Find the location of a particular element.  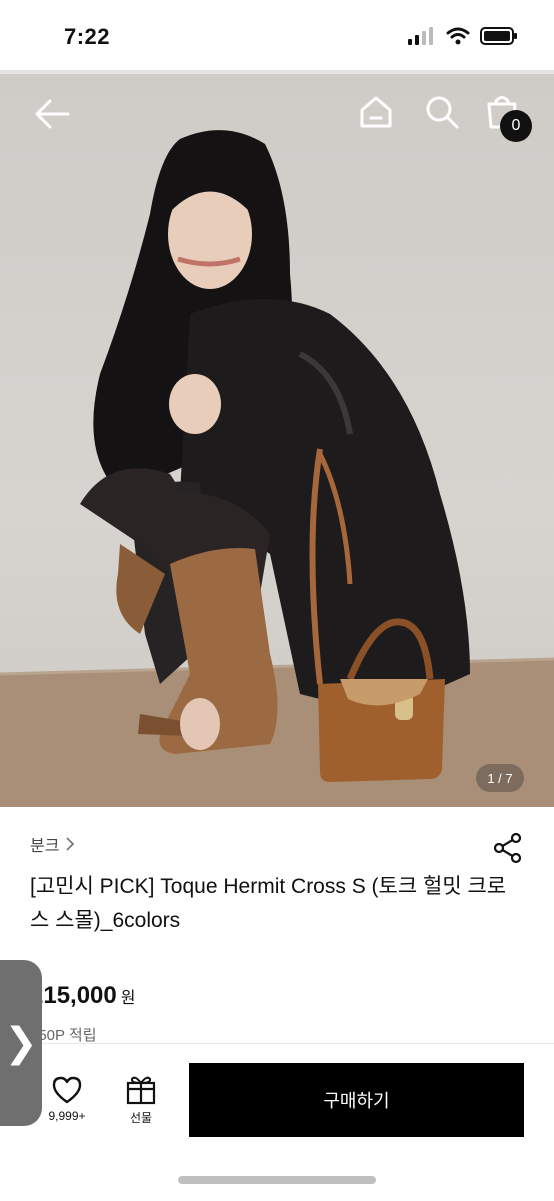

search-icon is located at coordinates (442, 112).